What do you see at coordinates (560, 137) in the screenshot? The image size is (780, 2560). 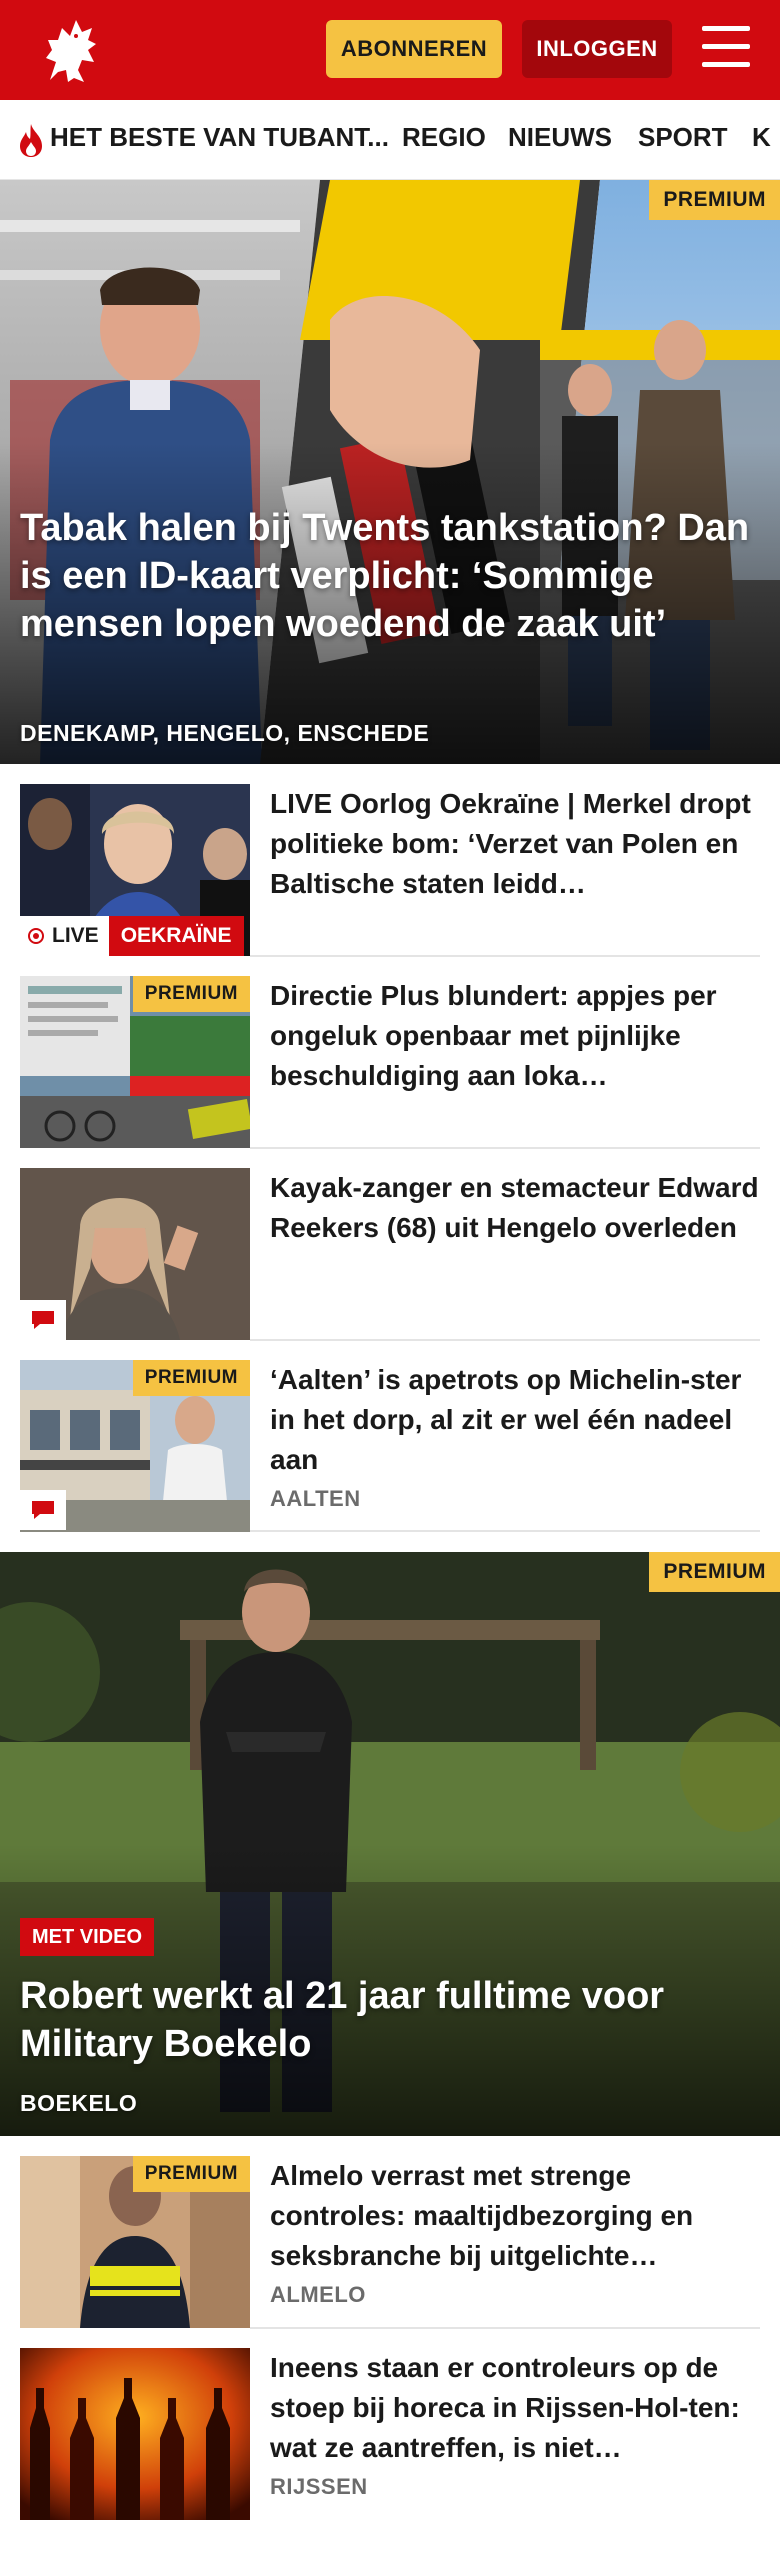 I see `nav-item-nieuws: NIEUWS` at bounding box center [560, 137].